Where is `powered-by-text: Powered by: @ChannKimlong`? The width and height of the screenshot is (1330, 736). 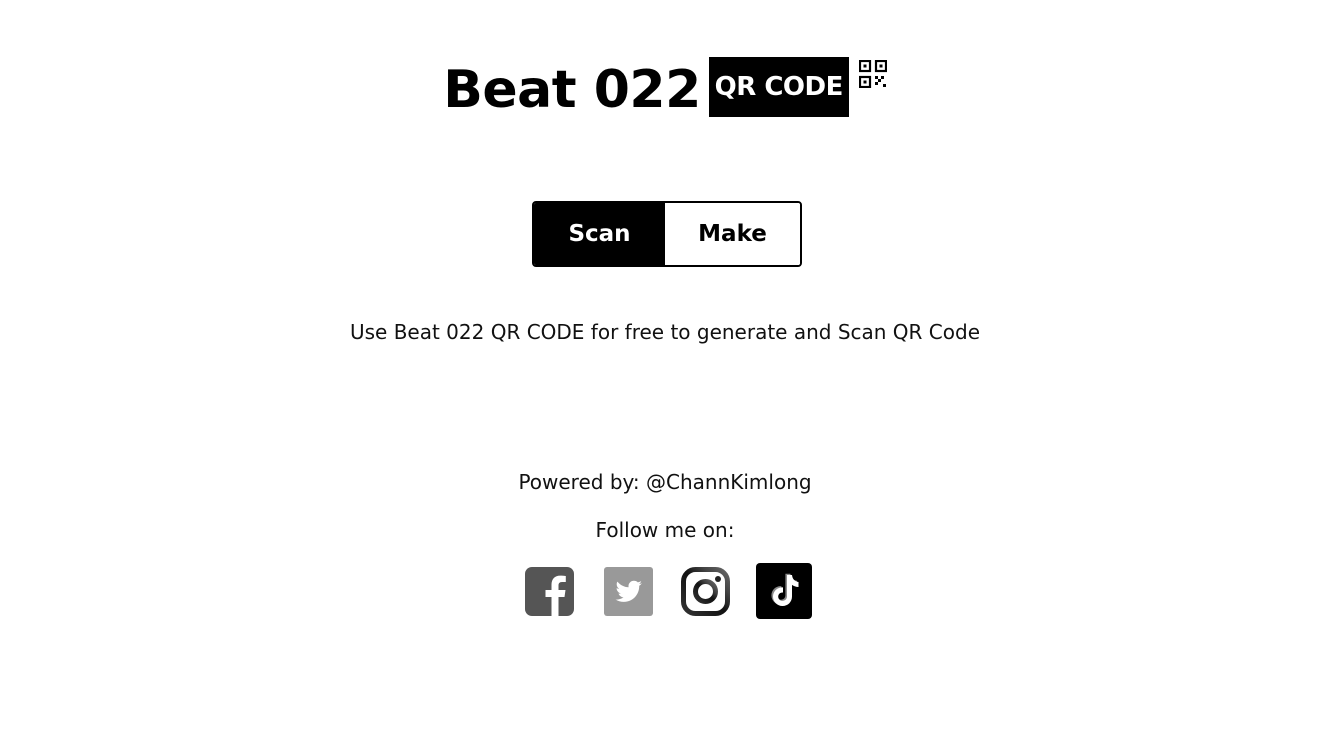
powered-by-text: Powered by: @ChannKimlong is located at coordinates (665, 482).